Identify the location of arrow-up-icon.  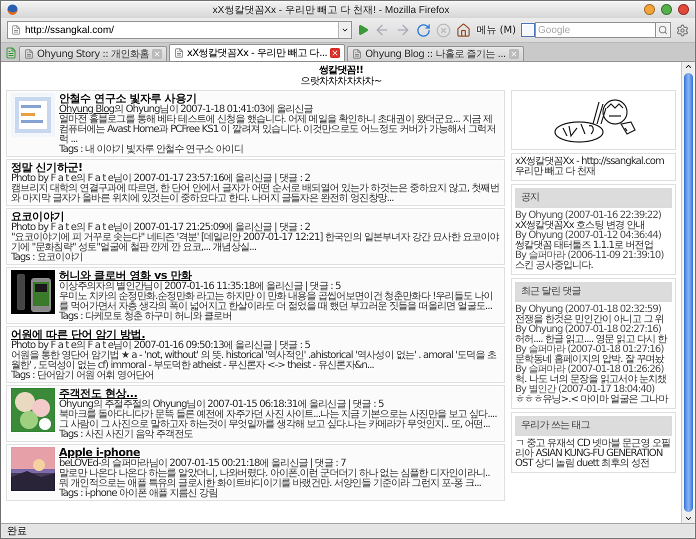
(688, 66).